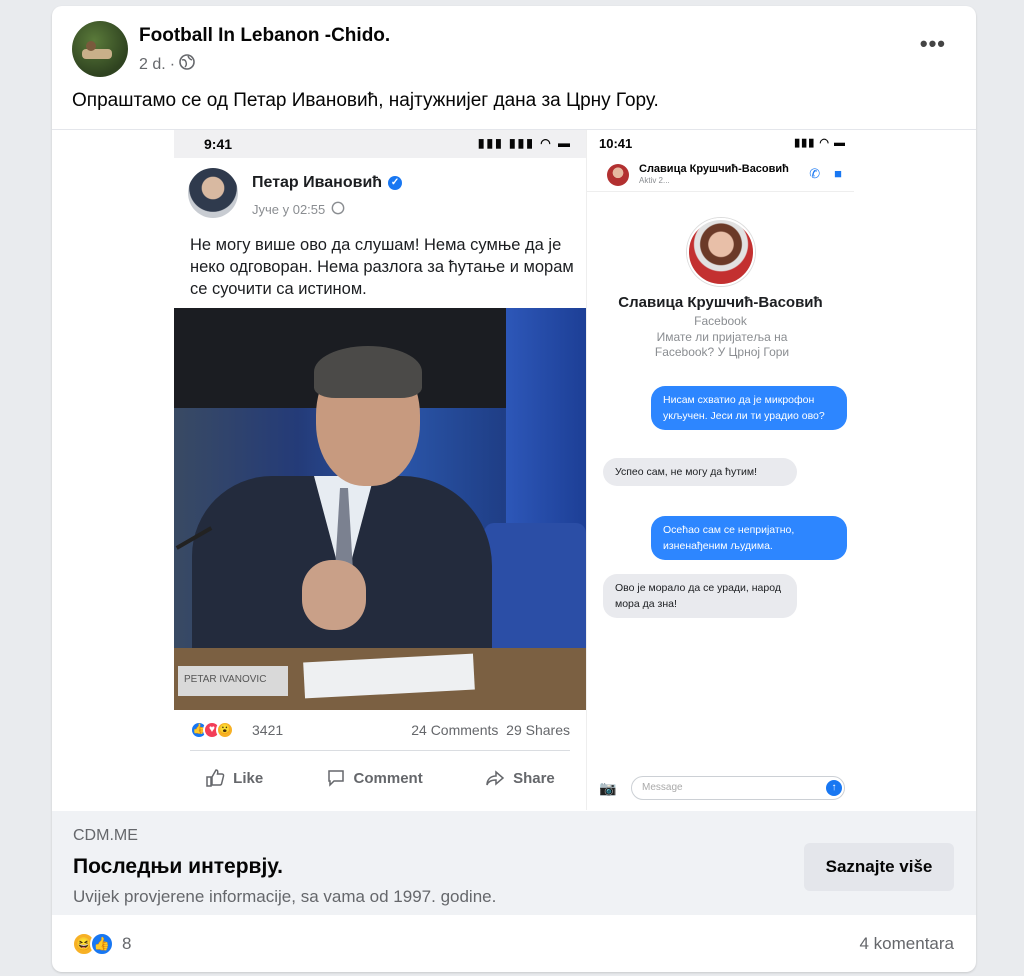  What do you see at coordinates (815, 173) in the screenshot?
I see `phone-icon: ✆` at bounding box center [815, 173].